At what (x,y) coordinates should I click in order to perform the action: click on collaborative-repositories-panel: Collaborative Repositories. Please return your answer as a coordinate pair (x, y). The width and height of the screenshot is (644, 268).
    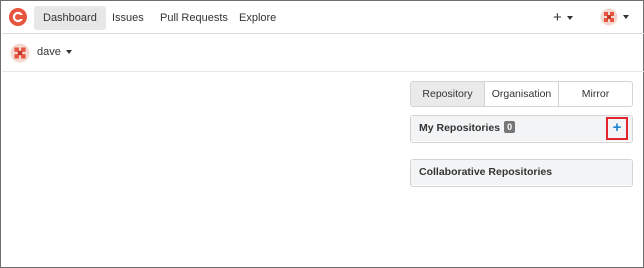
    Looking at the image, I should click on (521, 173).